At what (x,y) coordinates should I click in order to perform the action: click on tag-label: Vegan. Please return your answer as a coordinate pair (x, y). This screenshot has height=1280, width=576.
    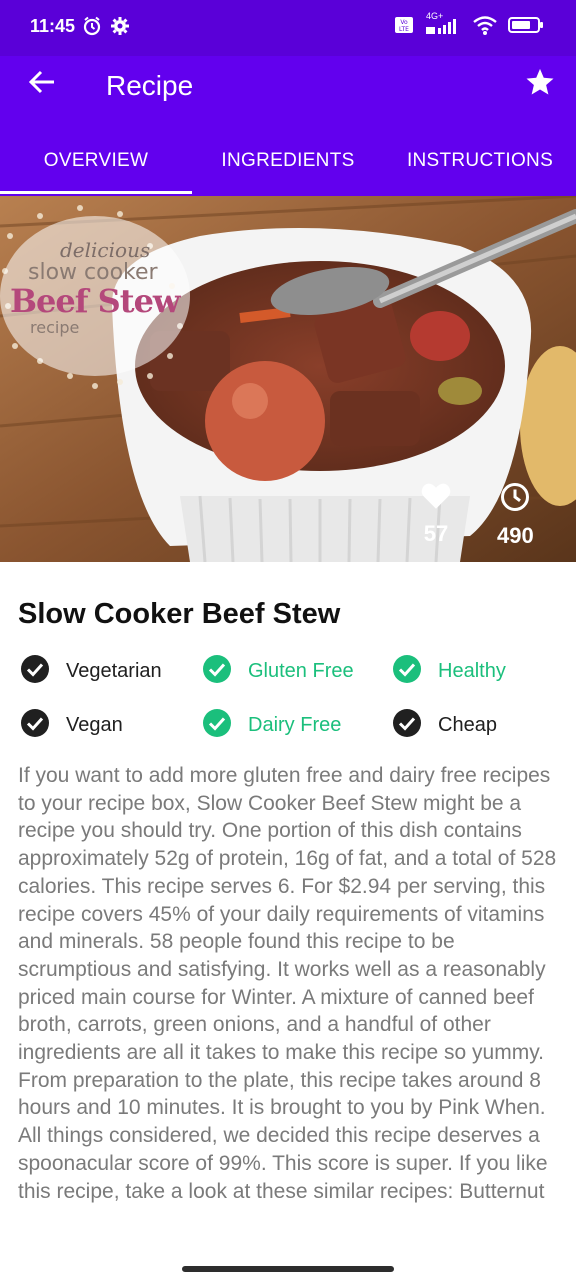
    Looking at the image, I should click on (94, 725).